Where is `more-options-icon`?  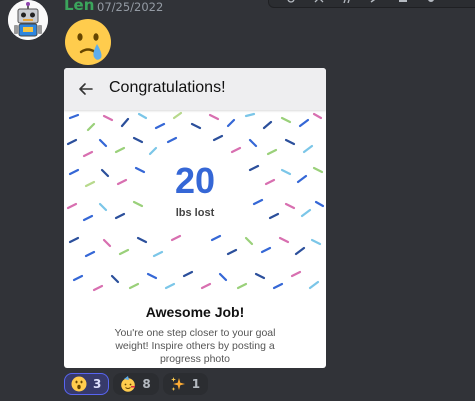
more-options-icon is located at coordinates (431, 2).